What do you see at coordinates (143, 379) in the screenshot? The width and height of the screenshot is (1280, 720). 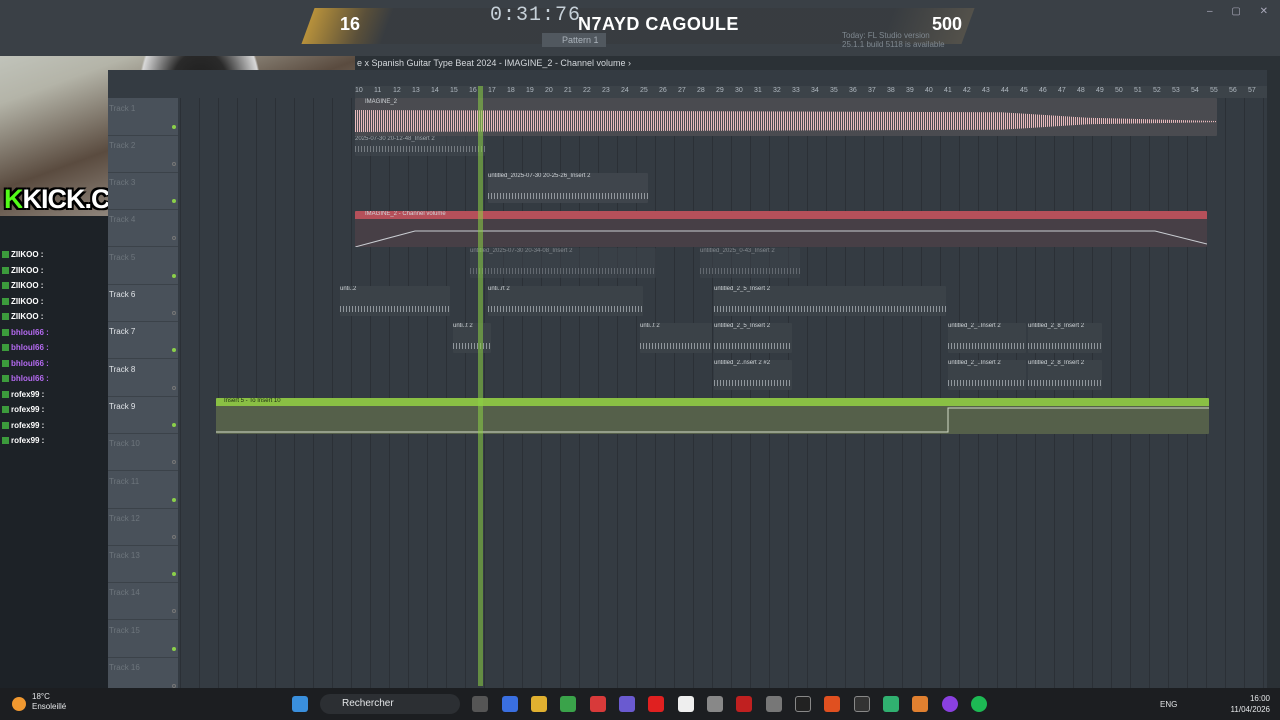 I see `track-header: Track 8` at bounding box center [143, 379].